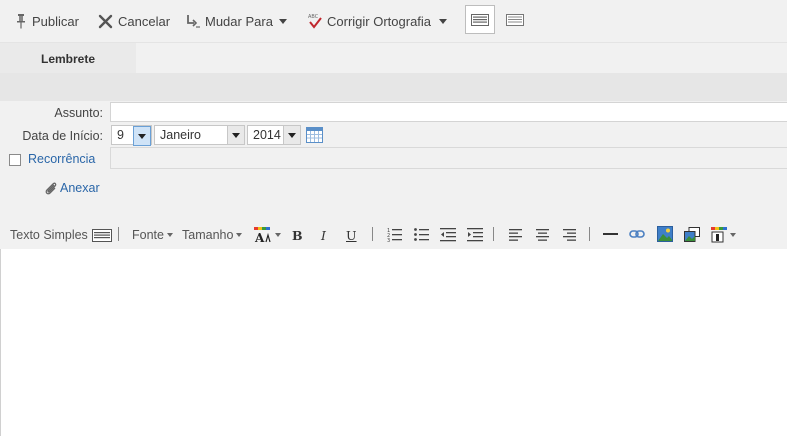 The image size is (787, 436). Describe the element at coordinates (131, 135) in the screenshot. I see `day-select: 9` at that location.